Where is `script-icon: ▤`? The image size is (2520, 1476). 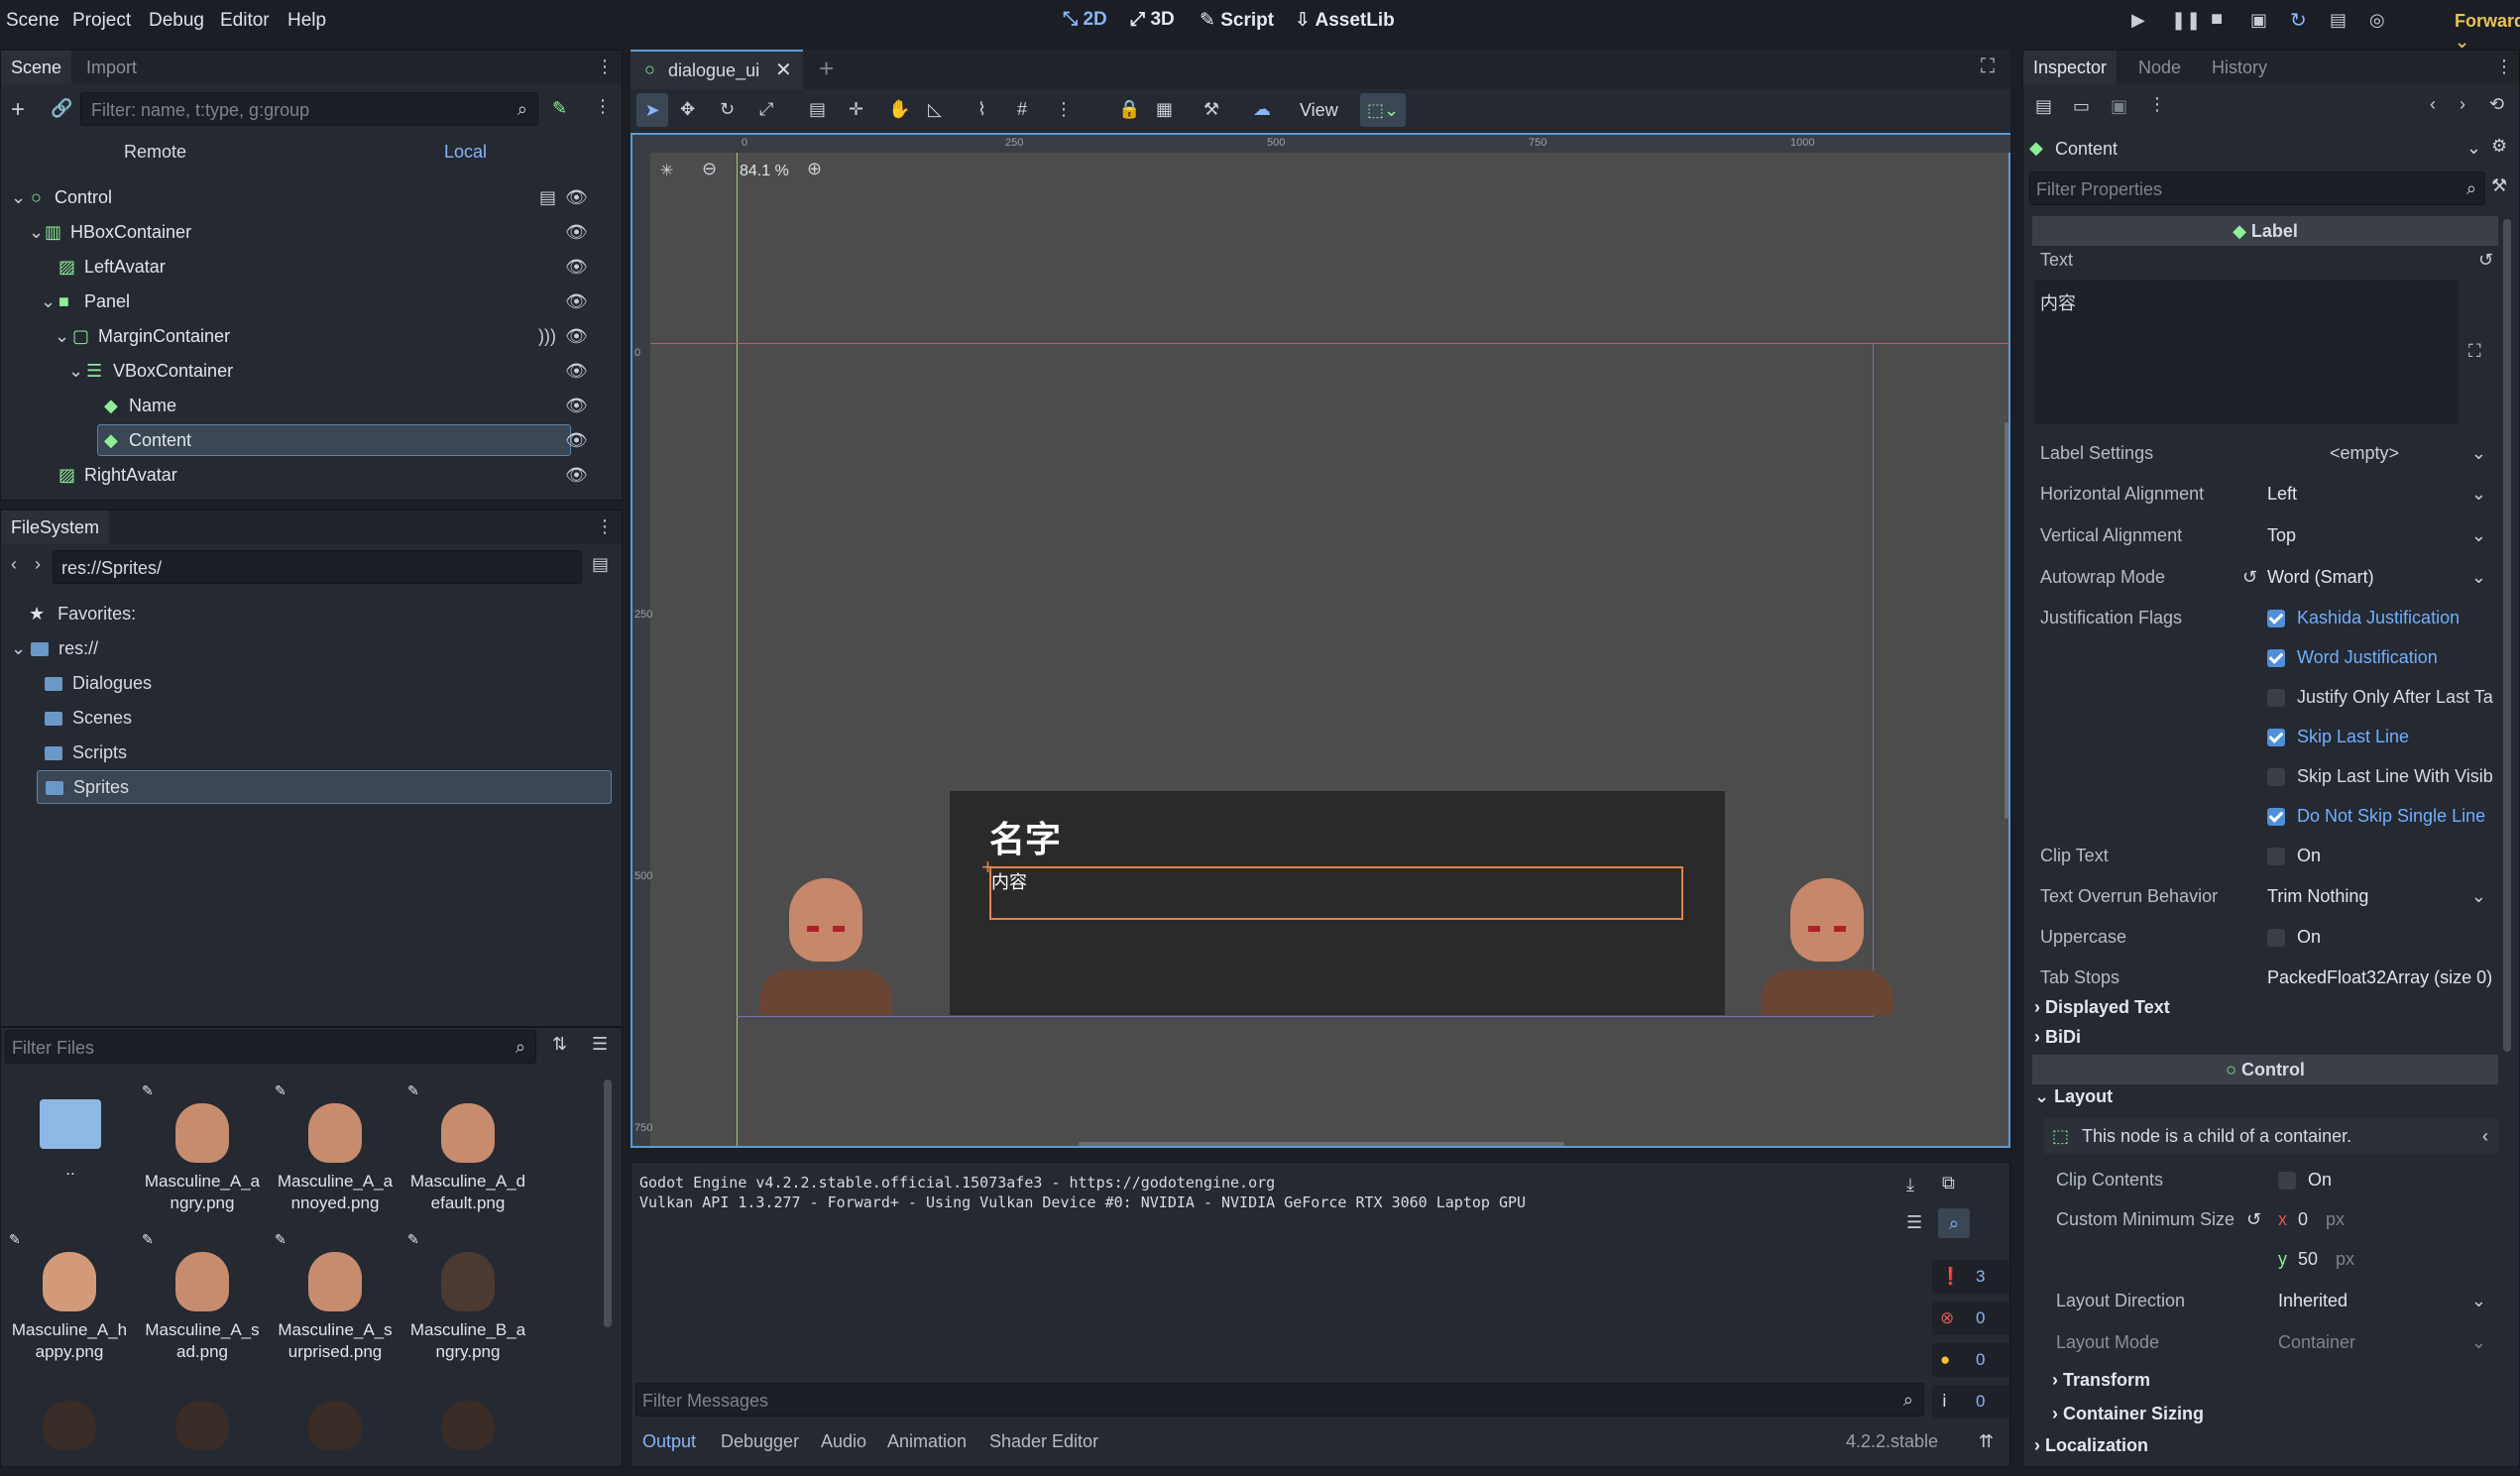 script-icon: ▤ is located at coordinates (547, 197).